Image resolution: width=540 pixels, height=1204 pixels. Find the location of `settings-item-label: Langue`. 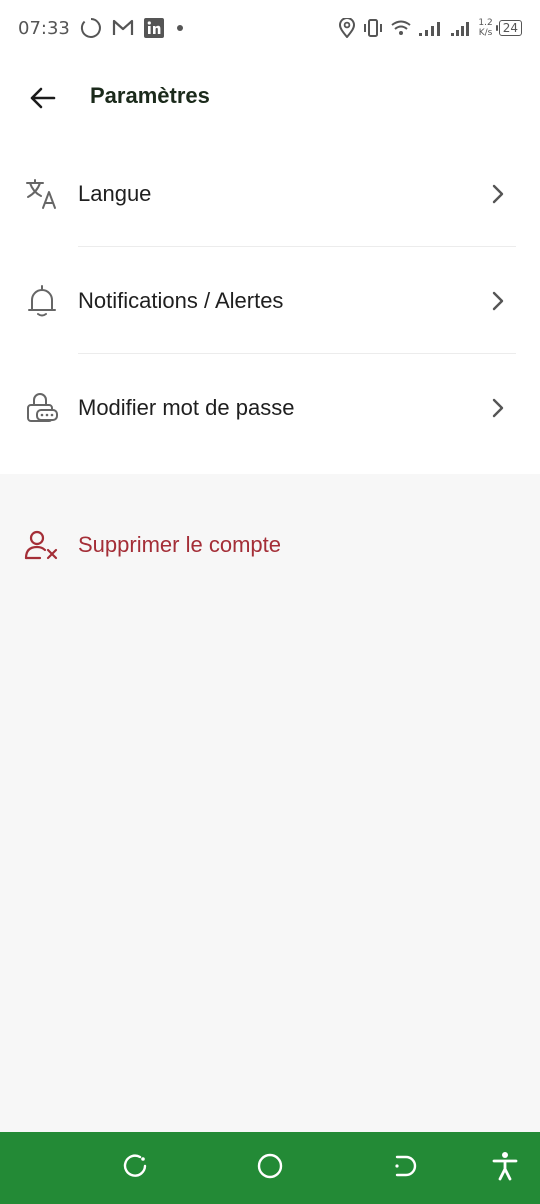

settings-item-label: Langue is located at coordinates (115, 193).